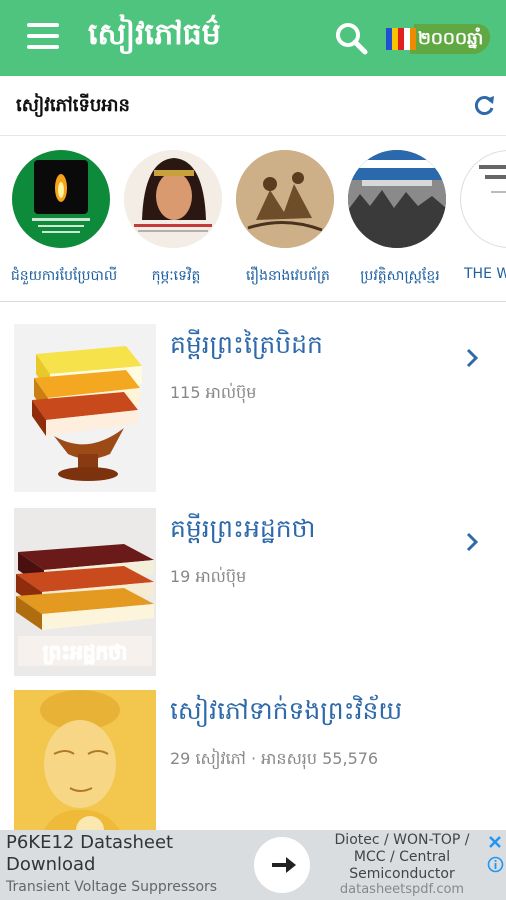 The width and height of the screenshot is (506, 900). What do you see at coordinates (85, 408) in the screenshot?
I see `book-cover` at bounding box center [85, 408].